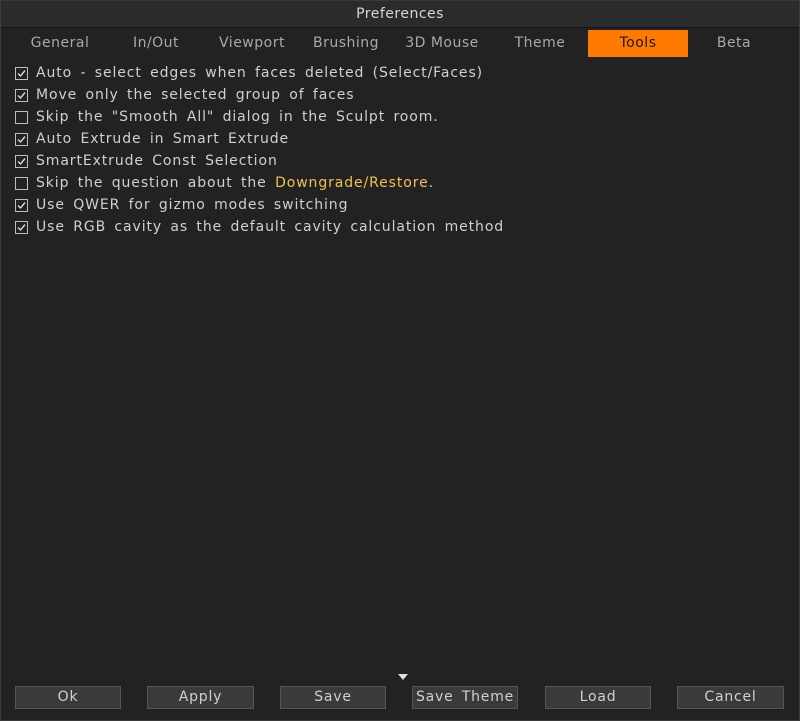 Image resolution: width=800 pixels, height=721 pixels. I want to click on option-label: Auto Extrude in Smart Extrude, so click(163, 139).